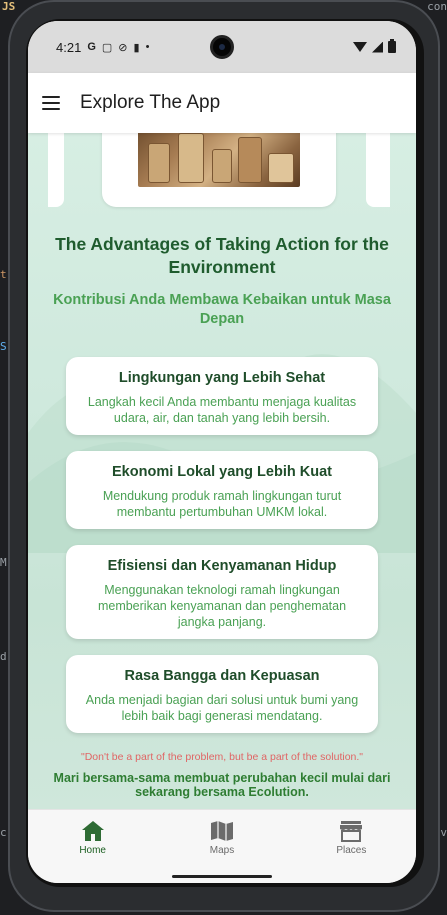 This screenshot has width=447, height=915. What do you see at coordinates (378, 170) in the screenshot?
I see `carousel-card-right` at bounding box center [378, 170].